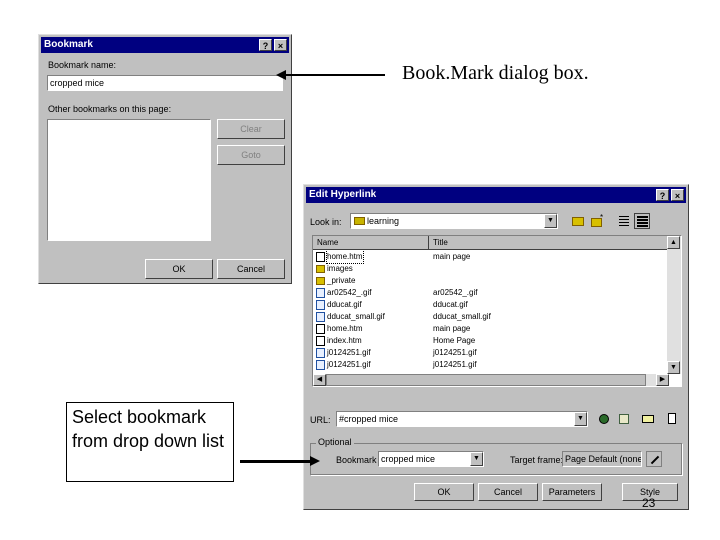  Describe the element at coordinates (371, 243) in the screenshot. I see `column-header-name: Name` at that location.